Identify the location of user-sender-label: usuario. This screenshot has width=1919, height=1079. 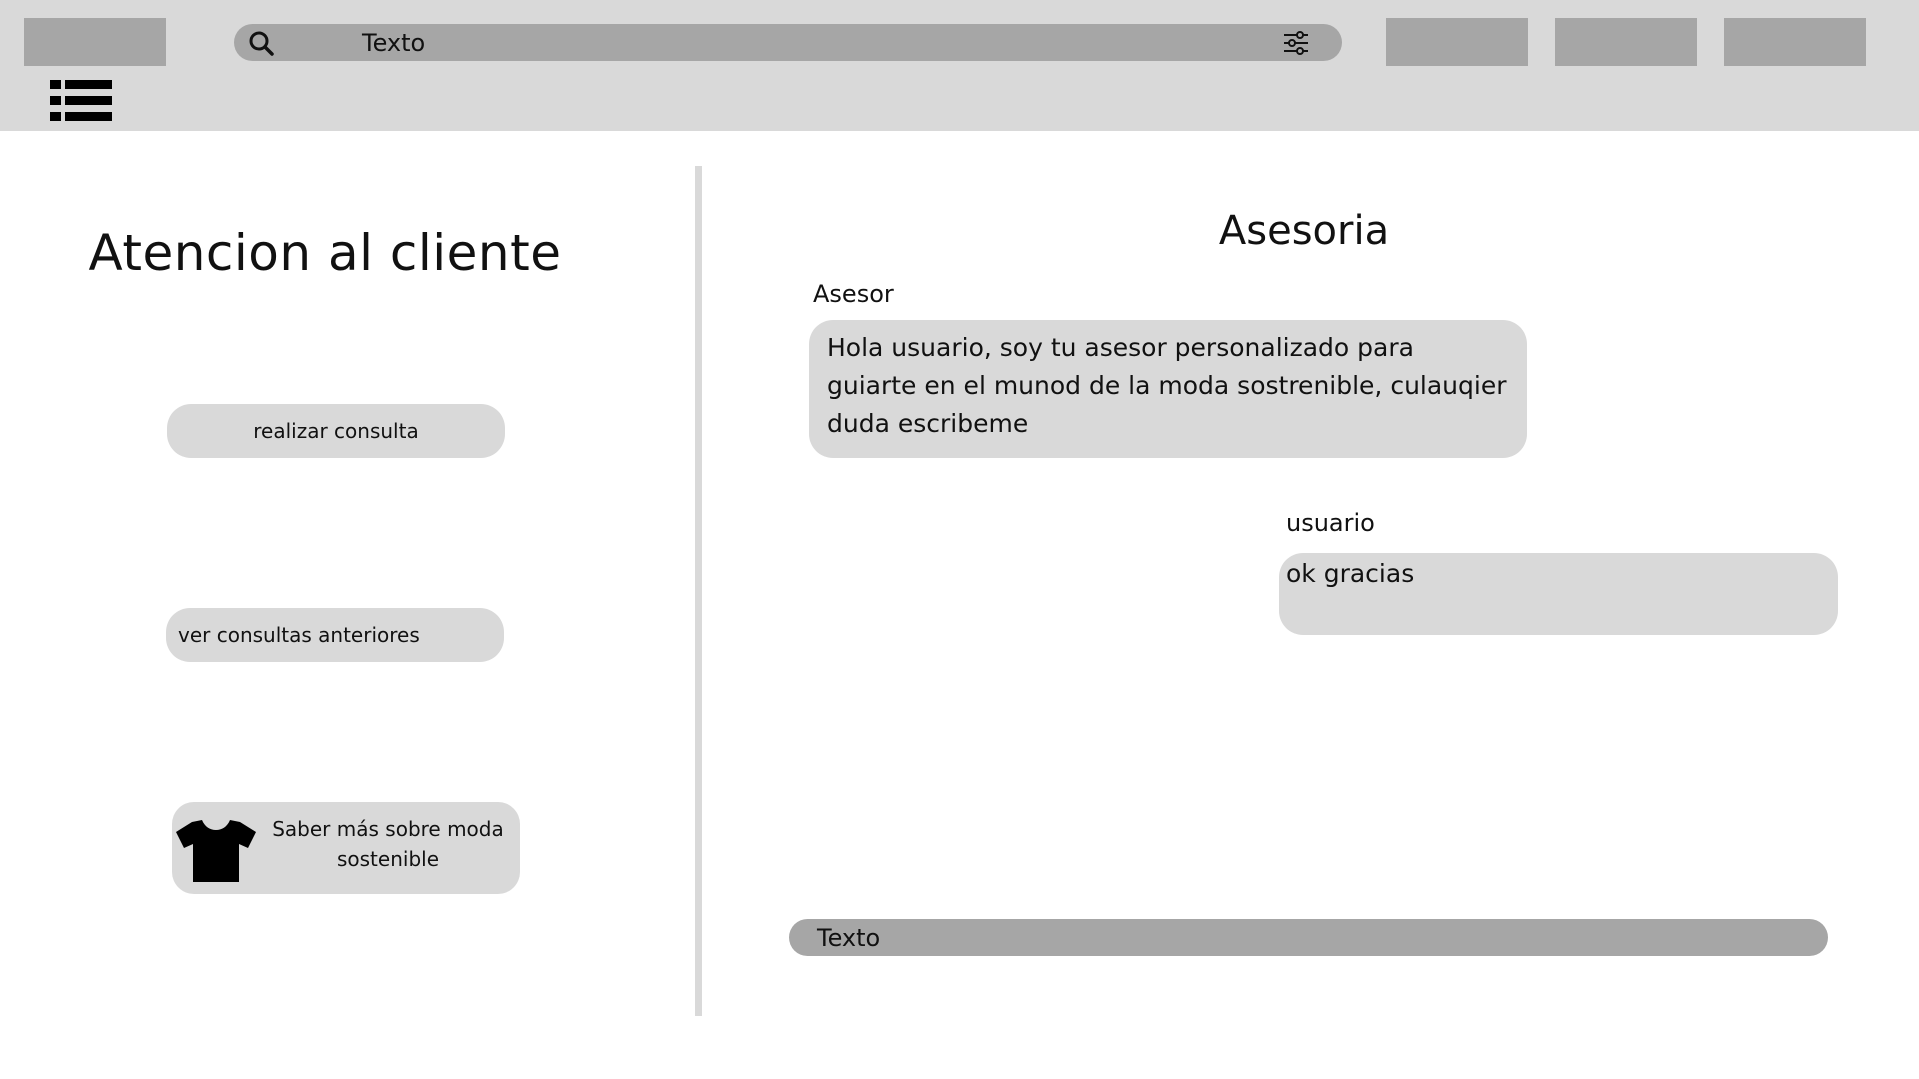
(1330, 523).